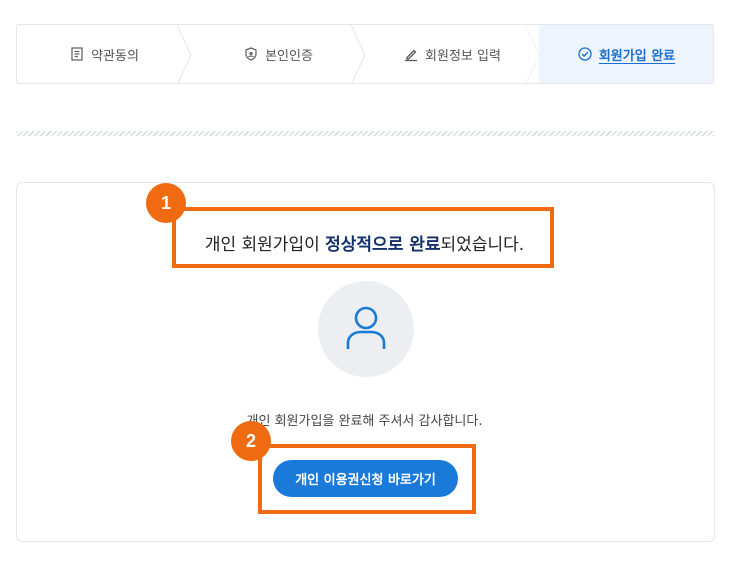 This screenshot has width=729, height=561. Describe the element at coordinates (585, 54) in the screenshot. I see `check-circle-icon` at that location.